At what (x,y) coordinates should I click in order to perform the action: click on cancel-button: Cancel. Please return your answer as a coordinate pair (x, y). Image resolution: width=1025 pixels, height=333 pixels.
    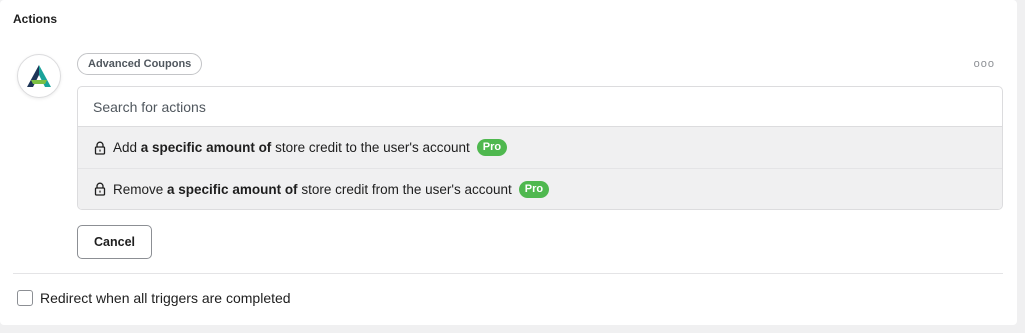
    Looking at the image, I should click on (114, 242).